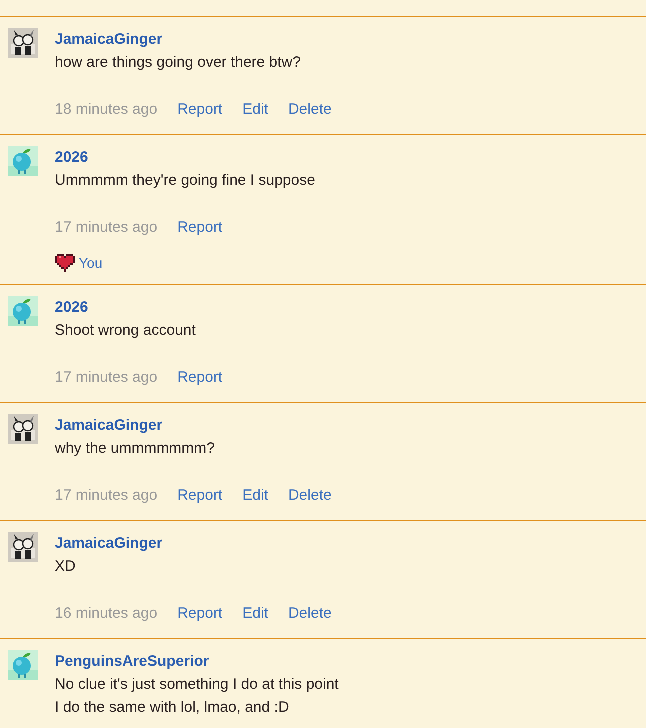  I want to click on comment-time: 18 minutes ago, so click(106, 110).